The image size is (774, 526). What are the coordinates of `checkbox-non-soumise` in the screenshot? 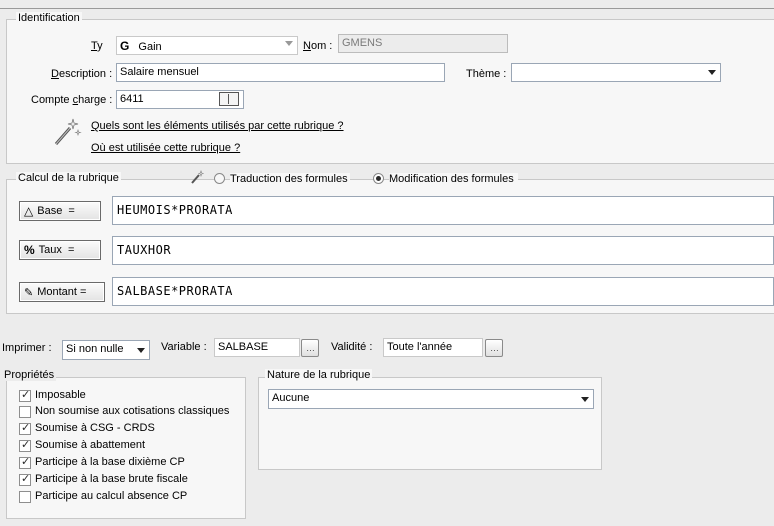 It's located at (25, 412).